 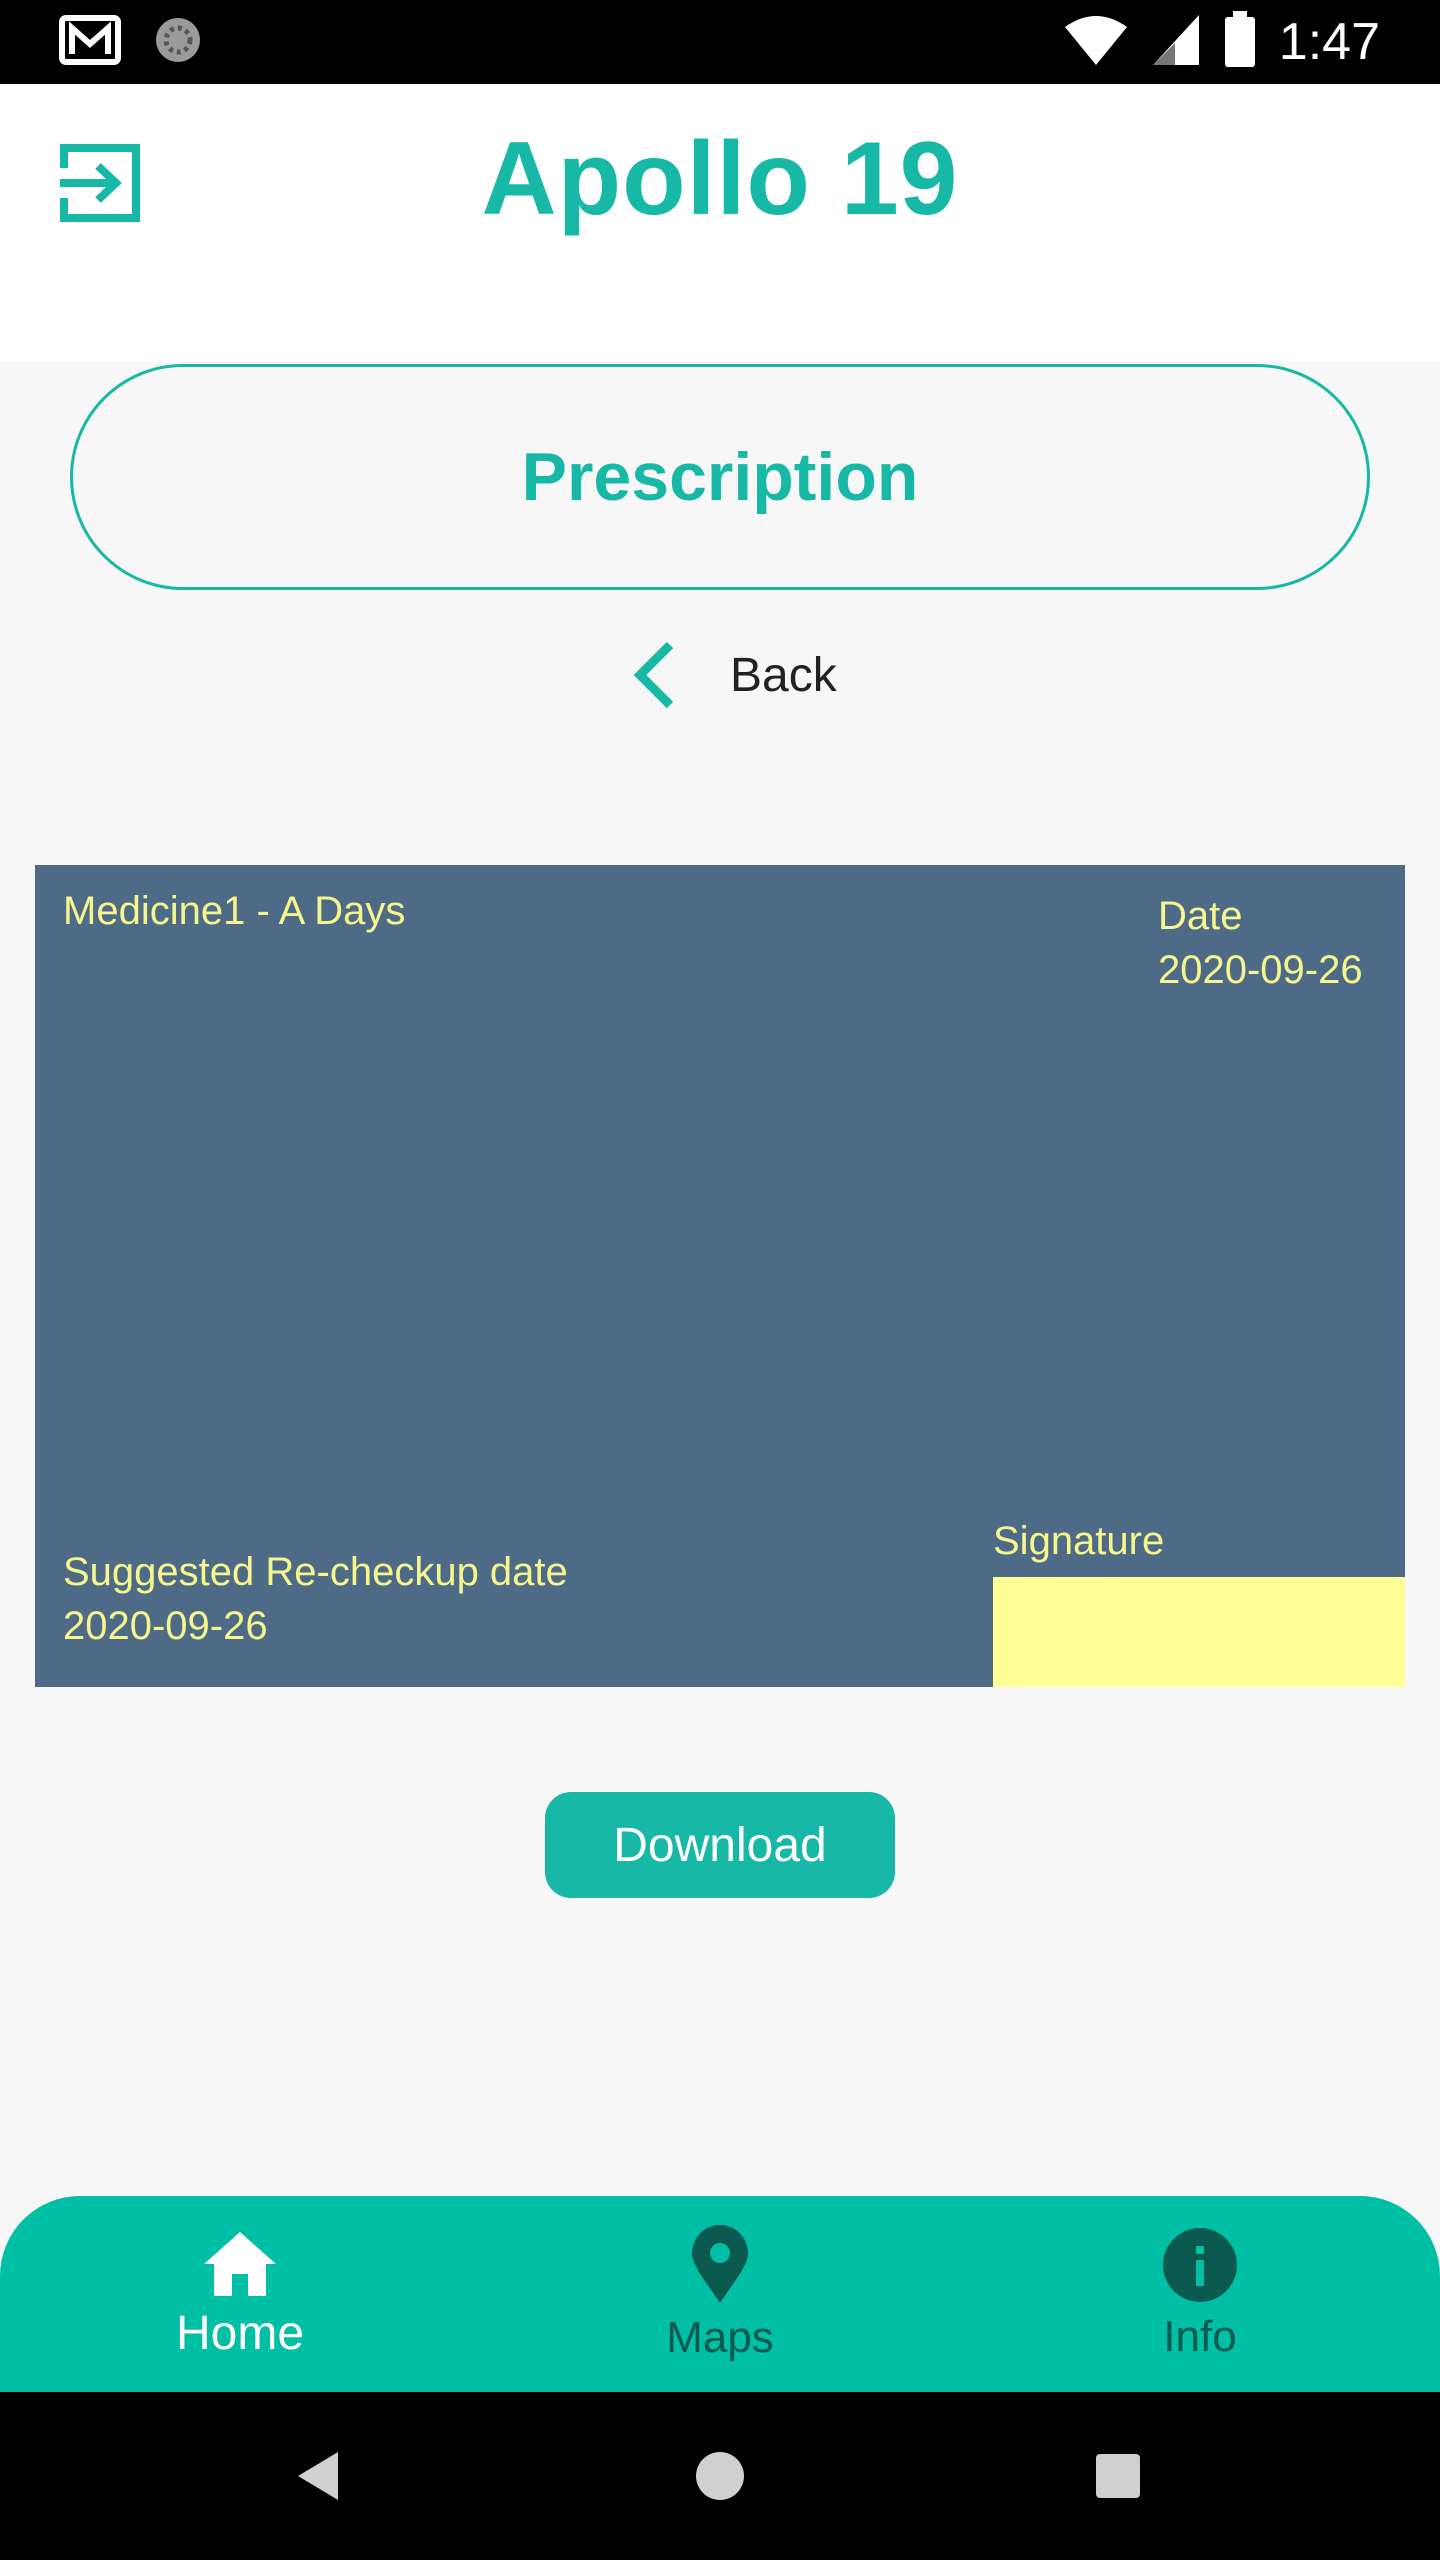 I want to click on recheck-label: Suggested Re-checkup date, so click(x=315, y=1572).